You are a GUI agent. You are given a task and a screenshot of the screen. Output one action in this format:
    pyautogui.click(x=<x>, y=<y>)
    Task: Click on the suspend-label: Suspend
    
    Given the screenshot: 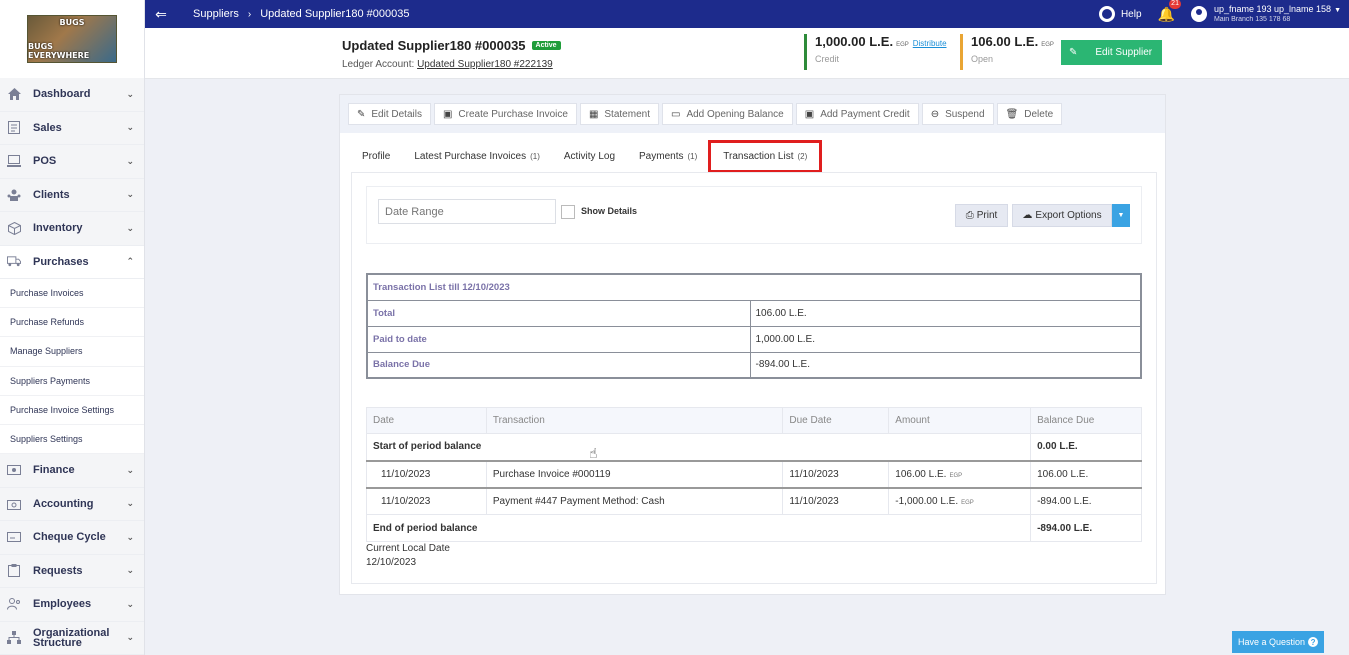 What is the action you would take?
    pyautogui.click(x=965, y=114)
    